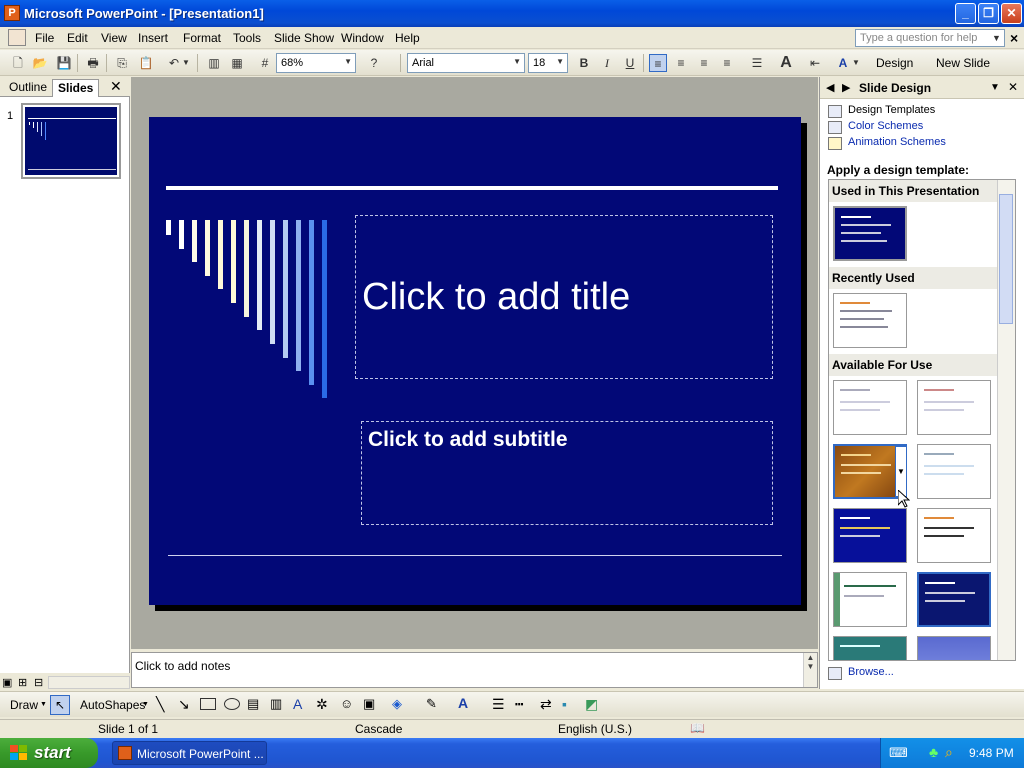 This screenshot has width=1024, height=768. Describe the element at coordinates (346, 703) in the screenshot. I see `clipart-icon: ☺` at that location.